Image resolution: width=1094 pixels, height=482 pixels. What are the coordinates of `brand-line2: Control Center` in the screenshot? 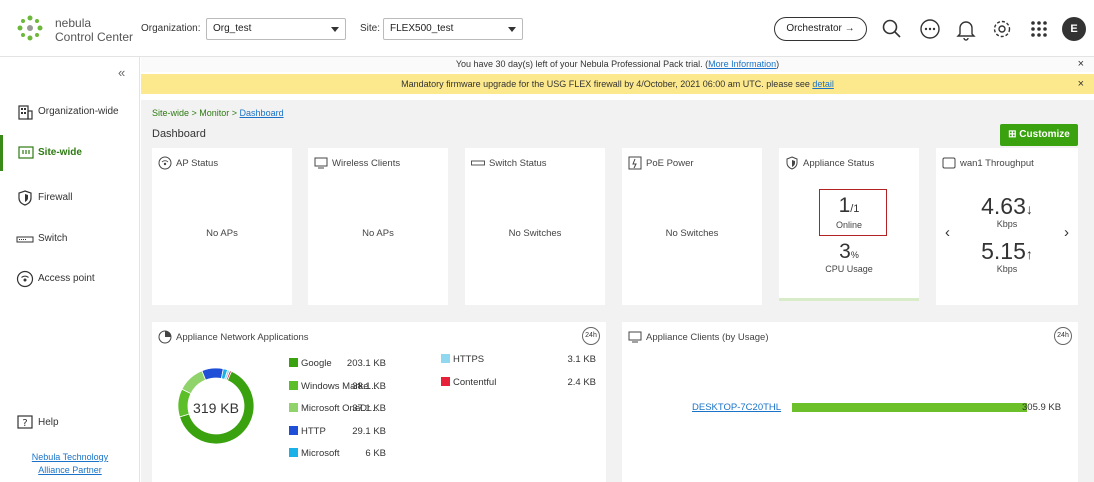 It's located at (94, 37).